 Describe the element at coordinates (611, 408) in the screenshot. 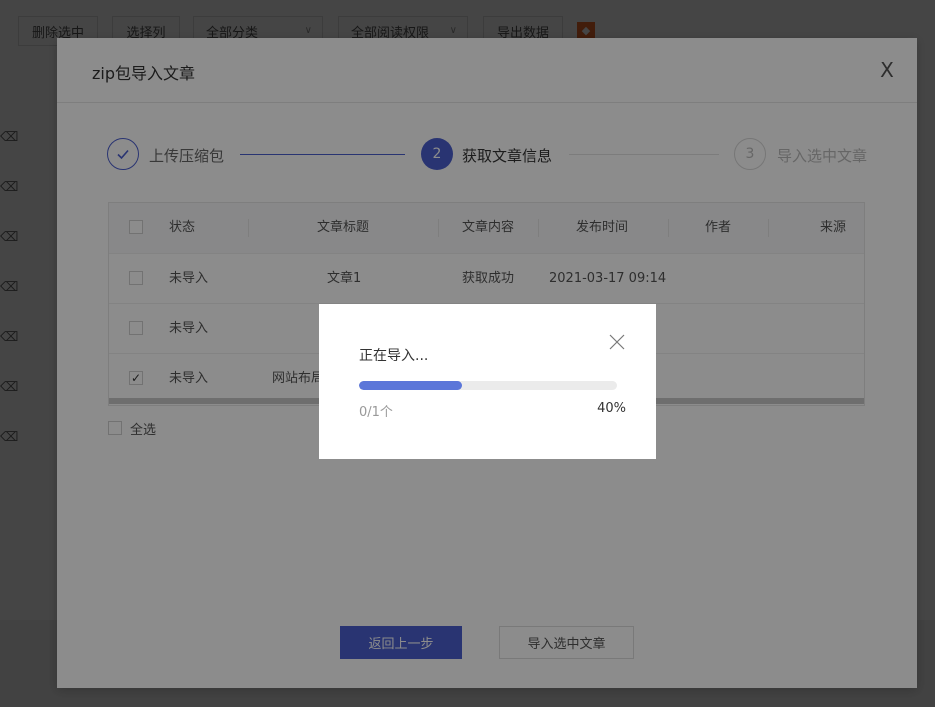

I see `progress-percent: 40%` at that location.